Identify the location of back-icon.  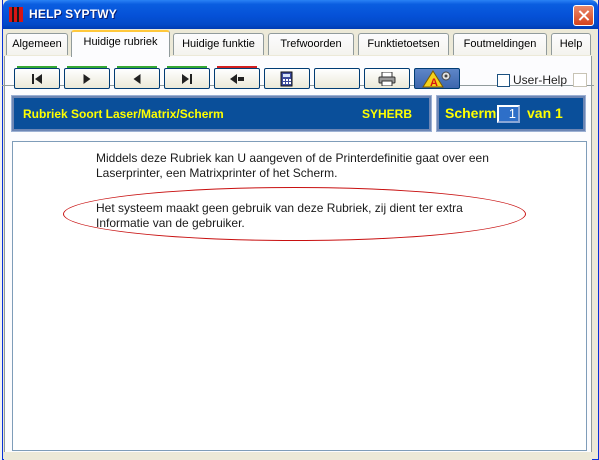
(237, 78).